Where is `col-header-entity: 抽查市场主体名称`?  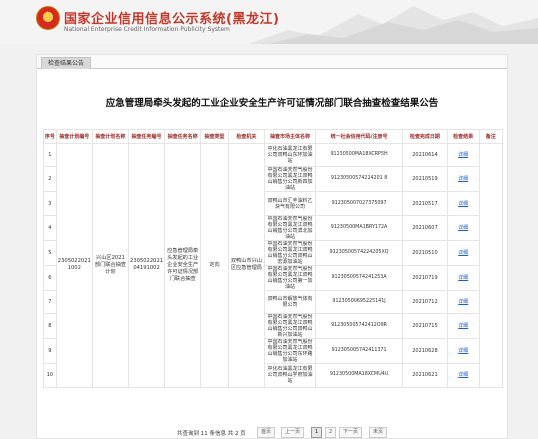 col-header-entity: 抽查市场主体名称 is located at coordinates (290, 136).